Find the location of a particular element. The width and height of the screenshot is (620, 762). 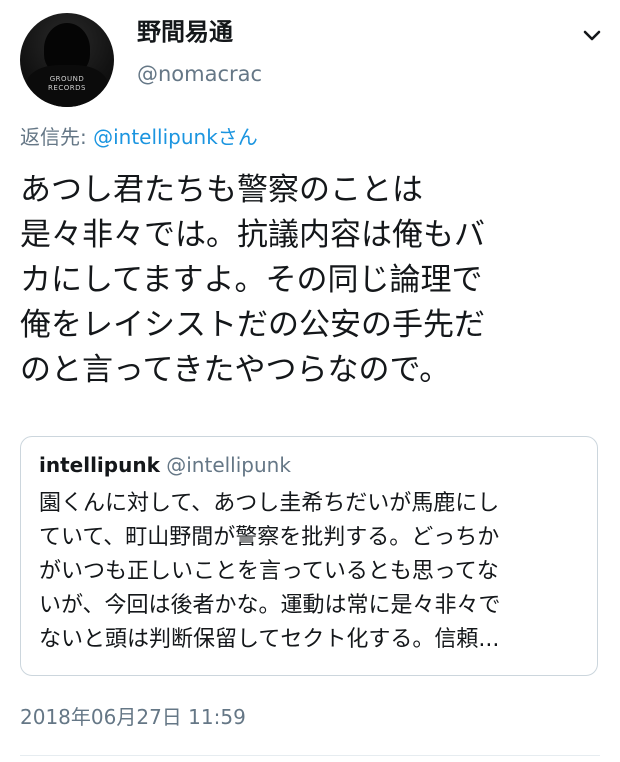

quoted-author-name: intellipunk is located at coordinates (99, 465).